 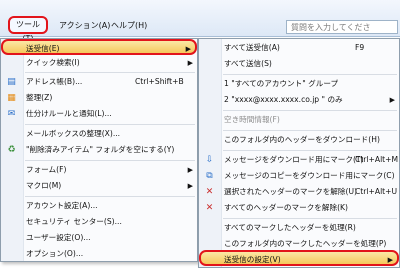 I want to click on submenu-item-send-receive-settings: 送受信の設定(V) ▶, so click(x=299, y=258).